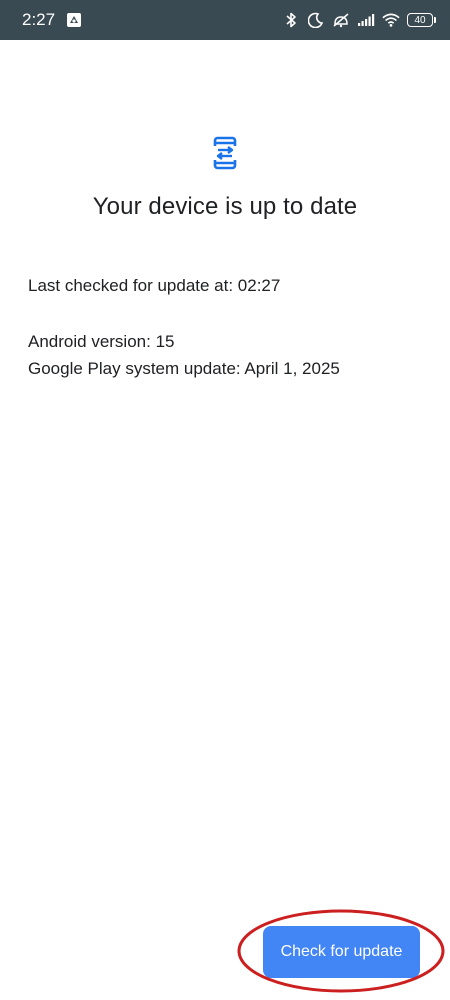 This screenshot has height=1000, width=450. What do you see at coordinates (291, 20) in the screenshot?
I see `bluetooth-icon` at bounding box center [291, 20].